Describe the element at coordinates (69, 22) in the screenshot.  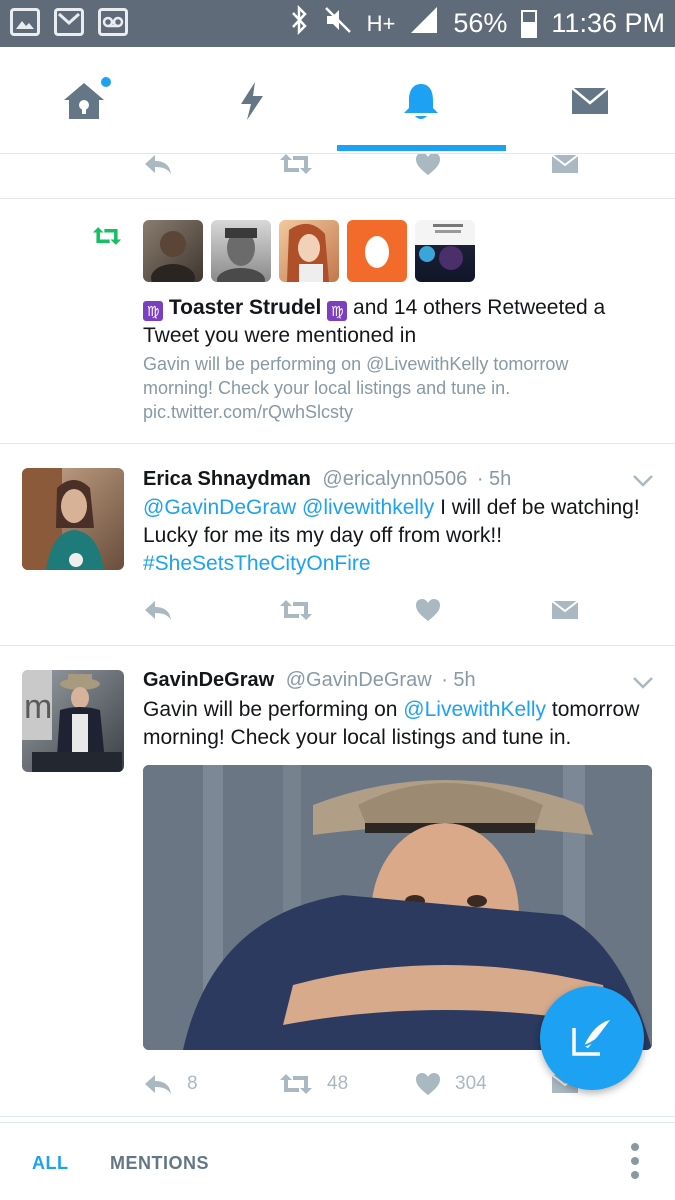
I see `gmail-icon` at that location.